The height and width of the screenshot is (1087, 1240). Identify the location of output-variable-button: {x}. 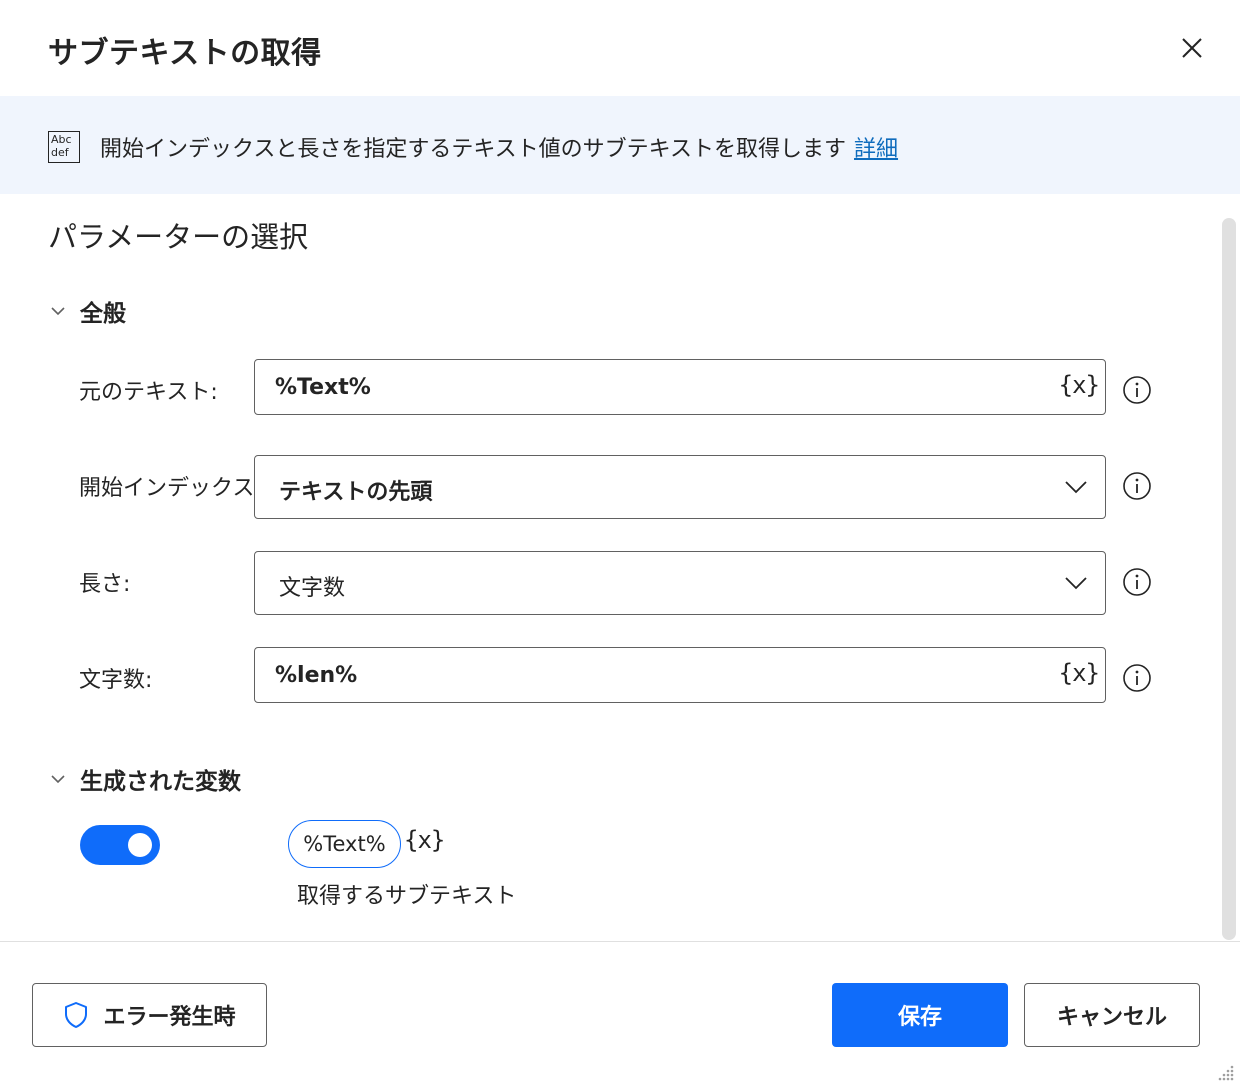
(424, 840).